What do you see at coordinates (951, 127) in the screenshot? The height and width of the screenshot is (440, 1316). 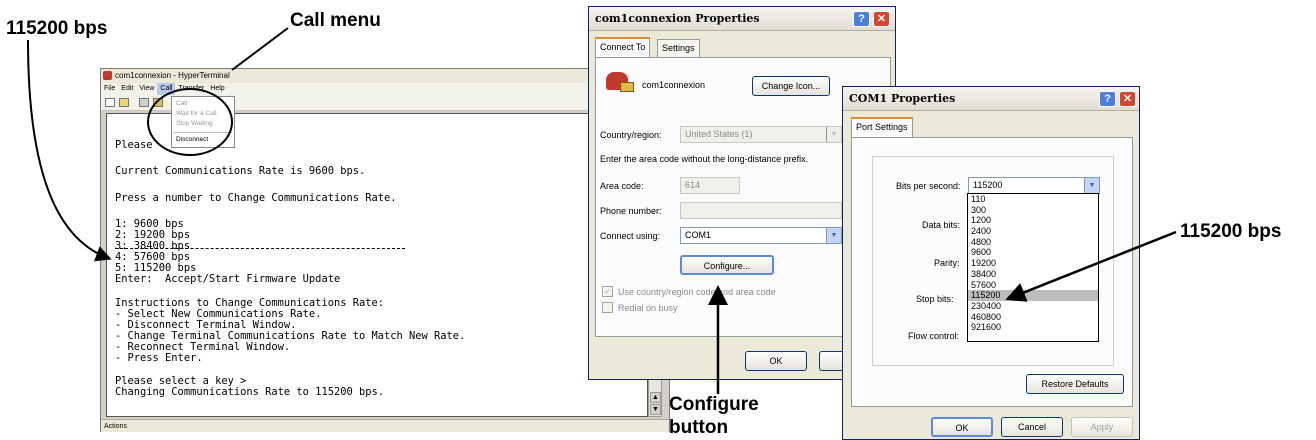 I see `com1-tabs: Port Settings` at bounding box center [951, 127].